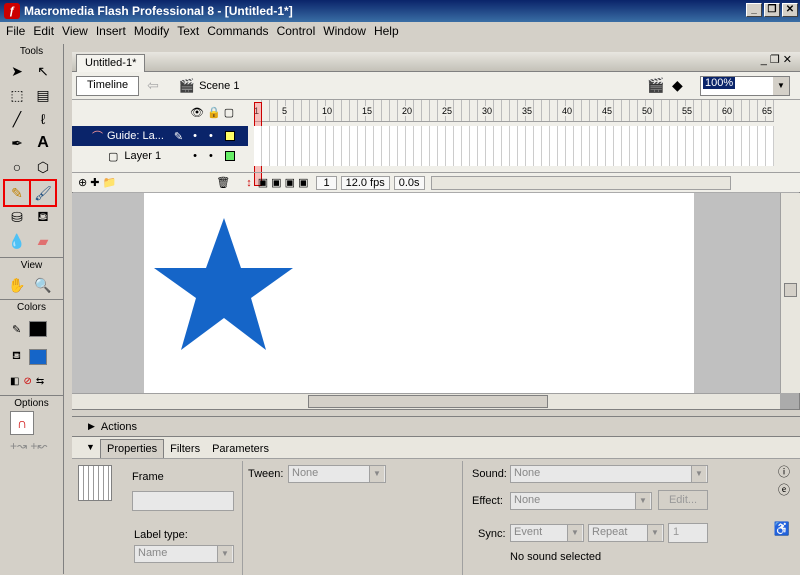  What do you see at coordinates (426, 401) in the screenshot?
I see `stage-hscroll` at bounding box center [426, 401].